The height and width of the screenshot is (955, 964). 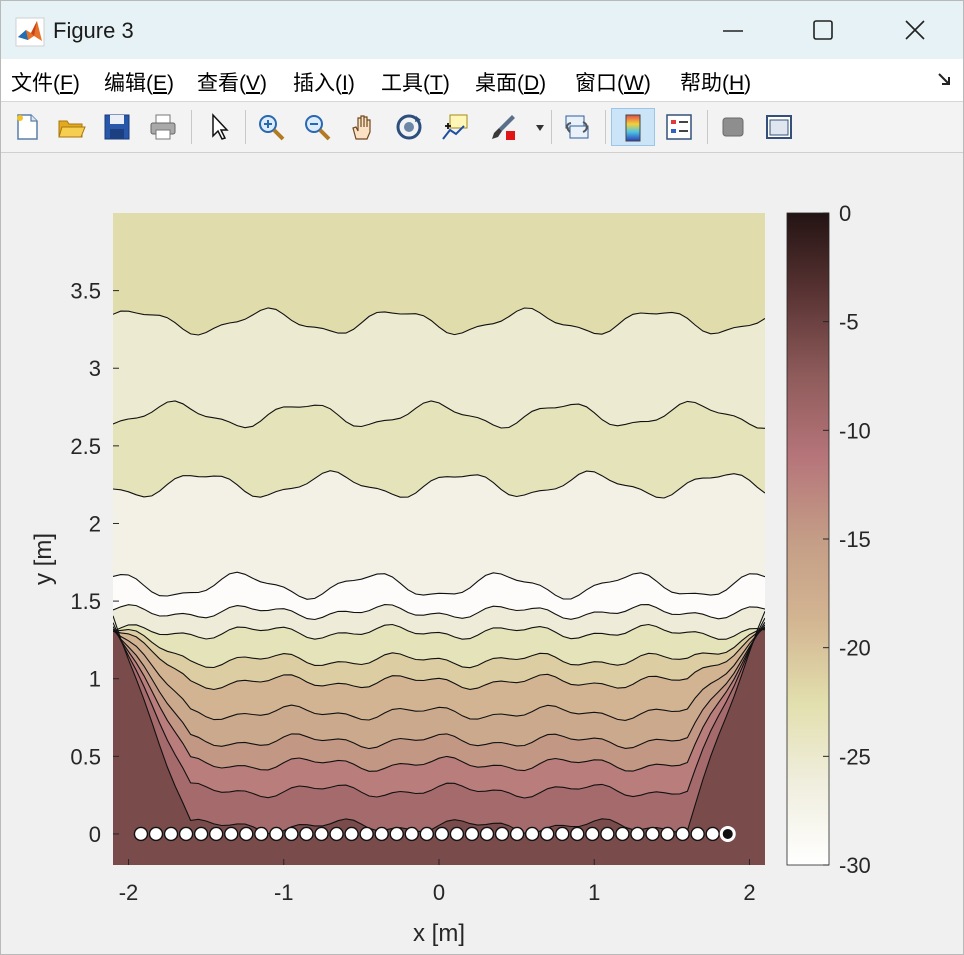 I want to click on data-cursor-icon, so click(x=455, y=127).